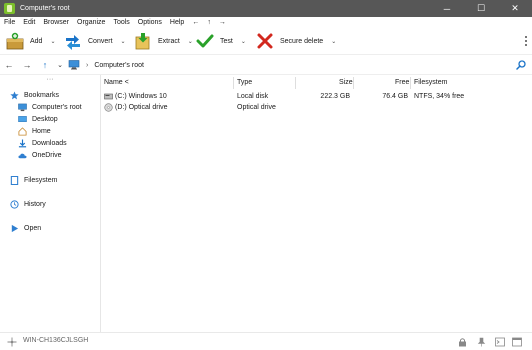 This screenshot has height=350, width=532. What do you see at coordinates (108, 107) in the screenshot?
I see `optical-drive-icon` at bounding box center [108, 107].